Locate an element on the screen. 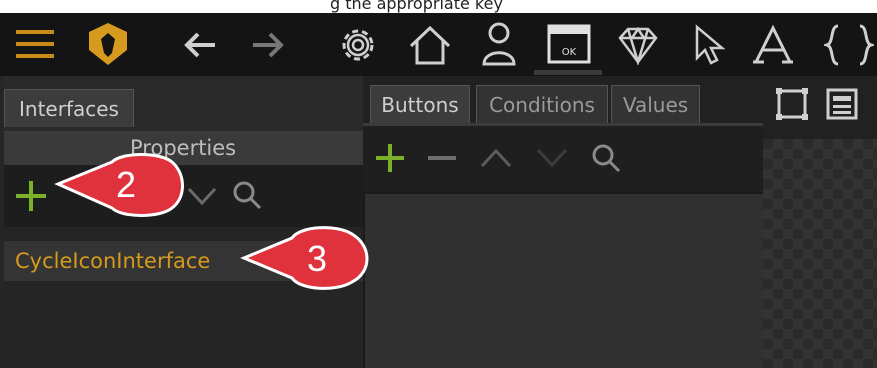 The width and height of the screenshot is (877, 368). preview-canvas is located at coordinates (820, 253).